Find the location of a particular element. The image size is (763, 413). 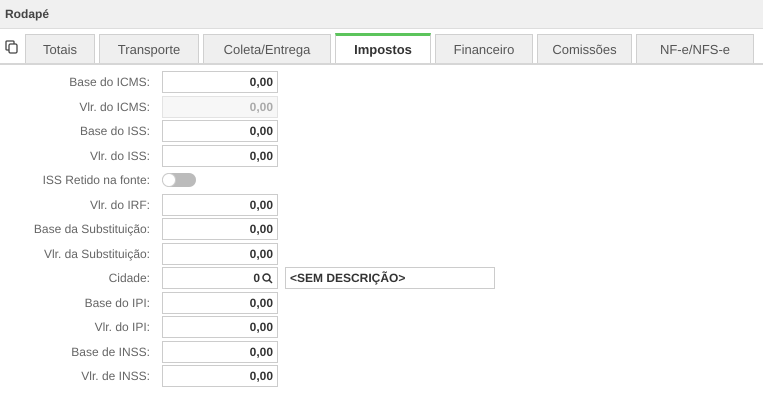

panel-title: Rodapé is located at coordinates (27, 14).